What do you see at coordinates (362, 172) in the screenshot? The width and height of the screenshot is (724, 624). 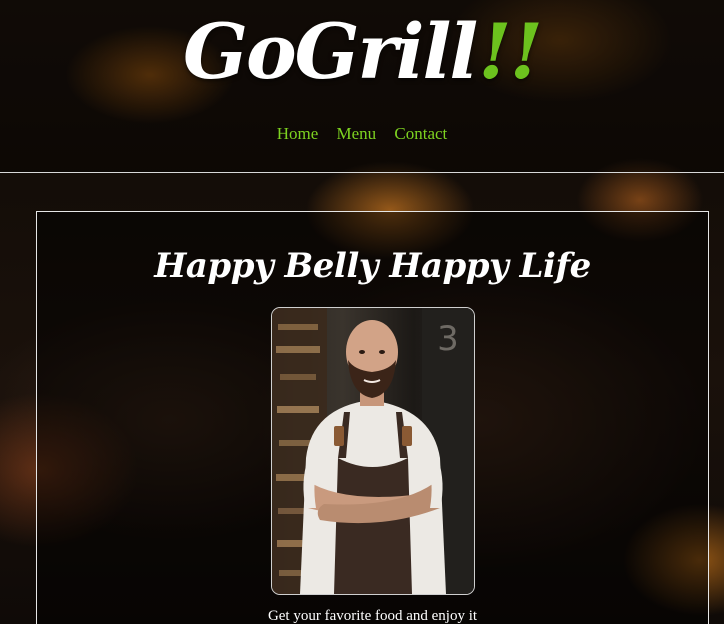 I see `header-divider` at bounding box center [362, 172].